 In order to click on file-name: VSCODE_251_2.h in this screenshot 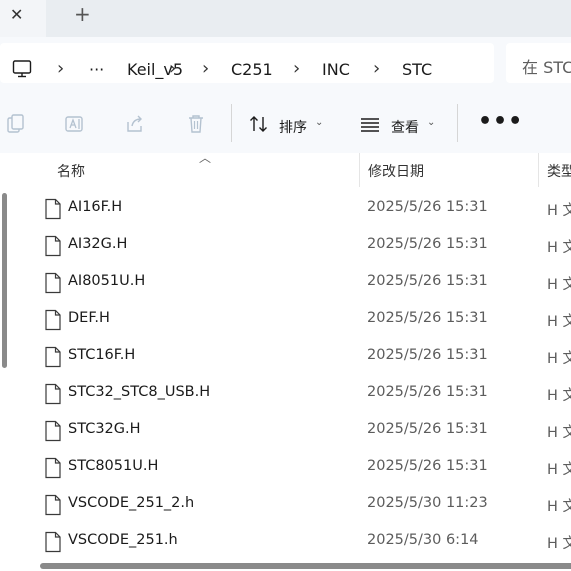, I will do `click(131, 503)`.